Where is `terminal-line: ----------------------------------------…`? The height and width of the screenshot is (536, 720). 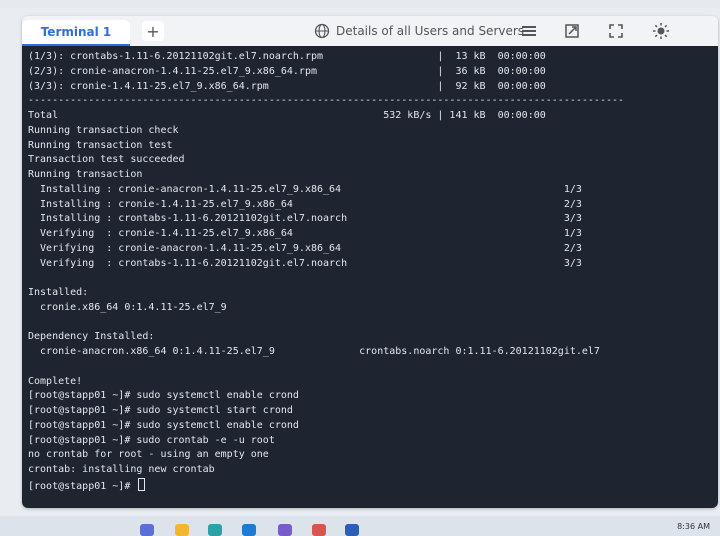
terminal-line: ----------------------------------------… is located at coordinates (326, 101).